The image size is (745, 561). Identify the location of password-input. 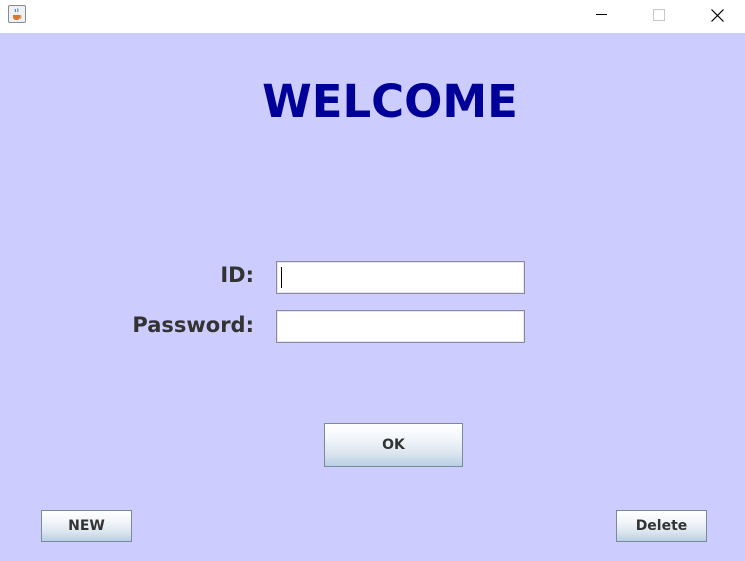
(400, 326).